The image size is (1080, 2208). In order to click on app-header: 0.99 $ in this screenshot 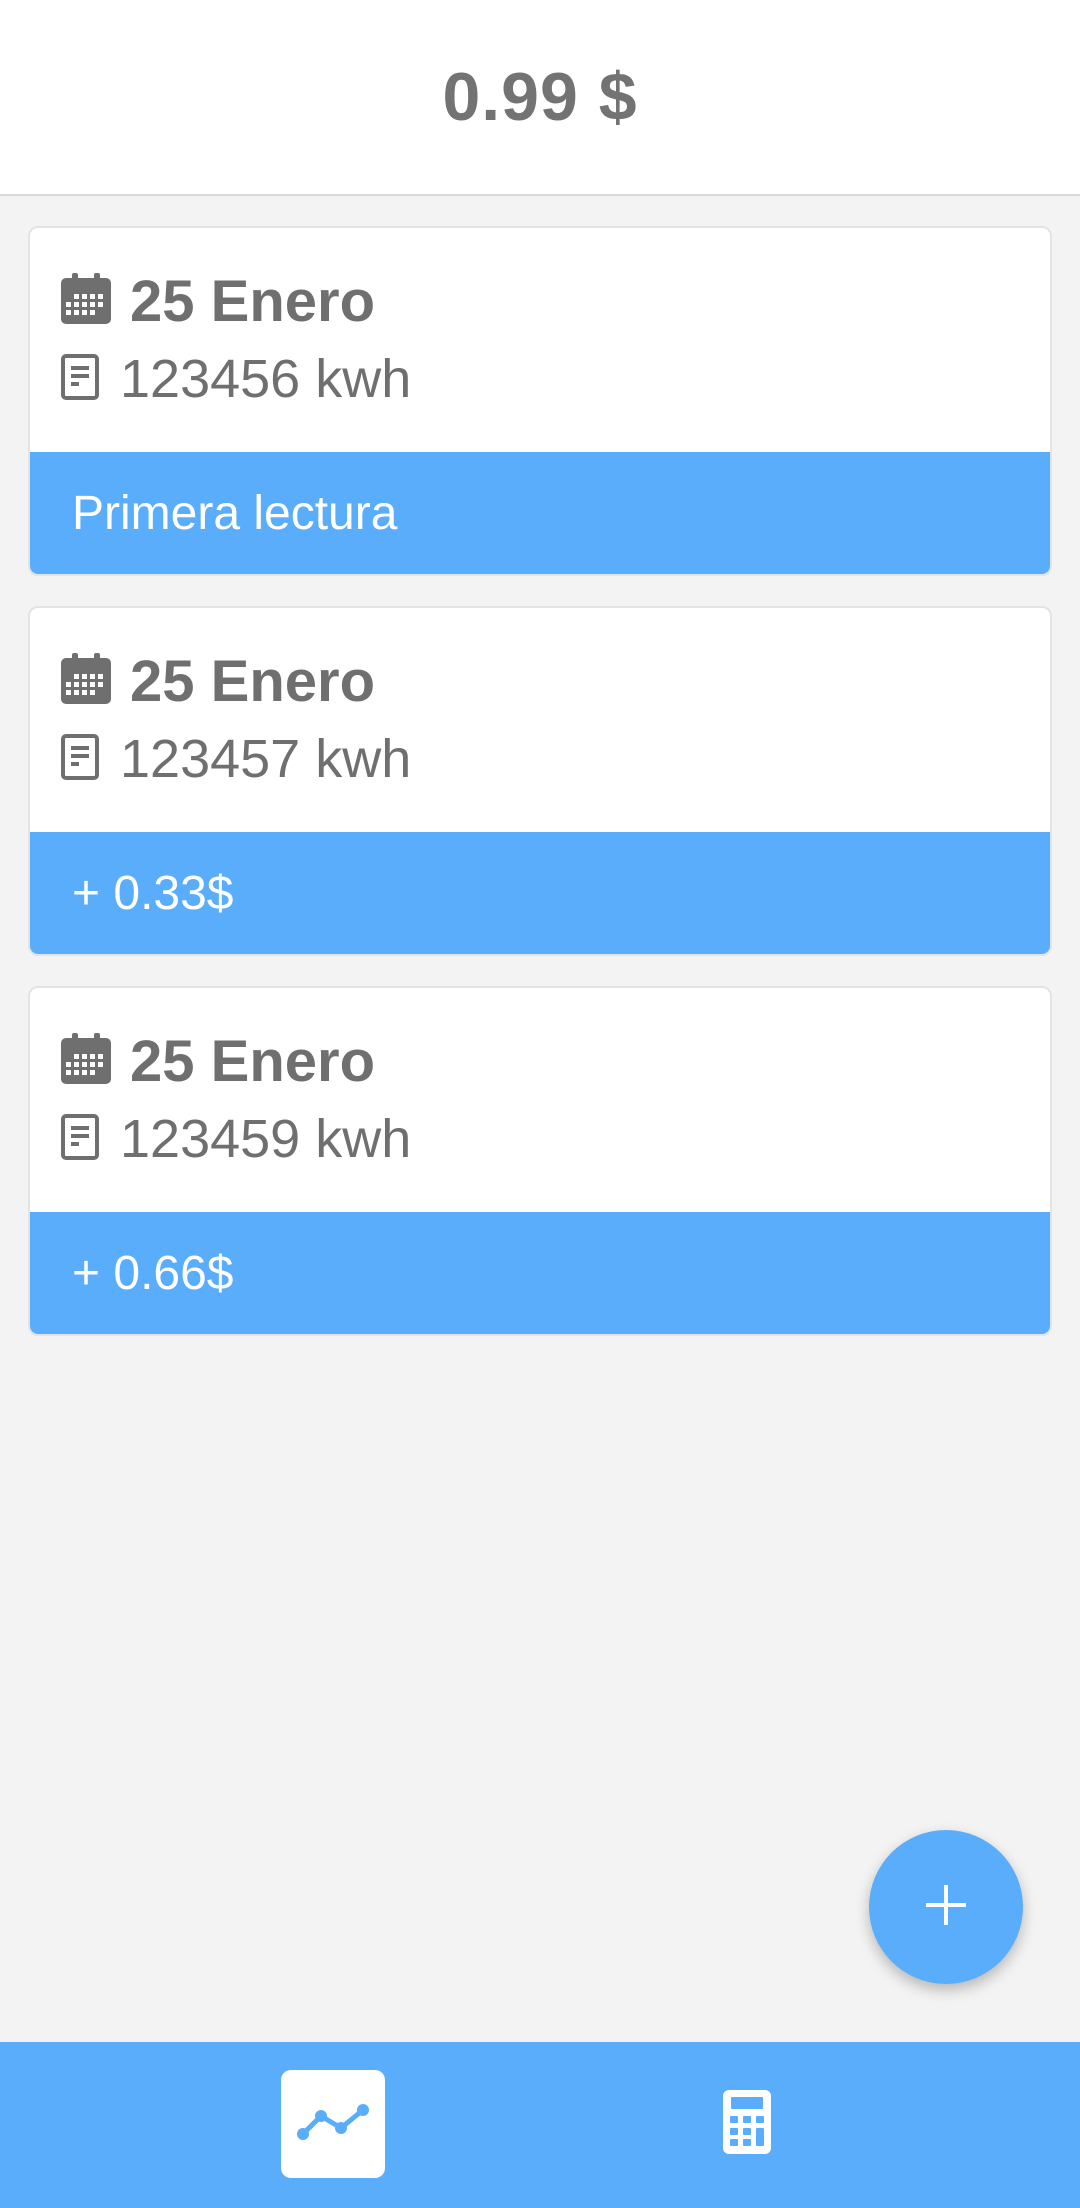, I will do `click(540, 98)`.